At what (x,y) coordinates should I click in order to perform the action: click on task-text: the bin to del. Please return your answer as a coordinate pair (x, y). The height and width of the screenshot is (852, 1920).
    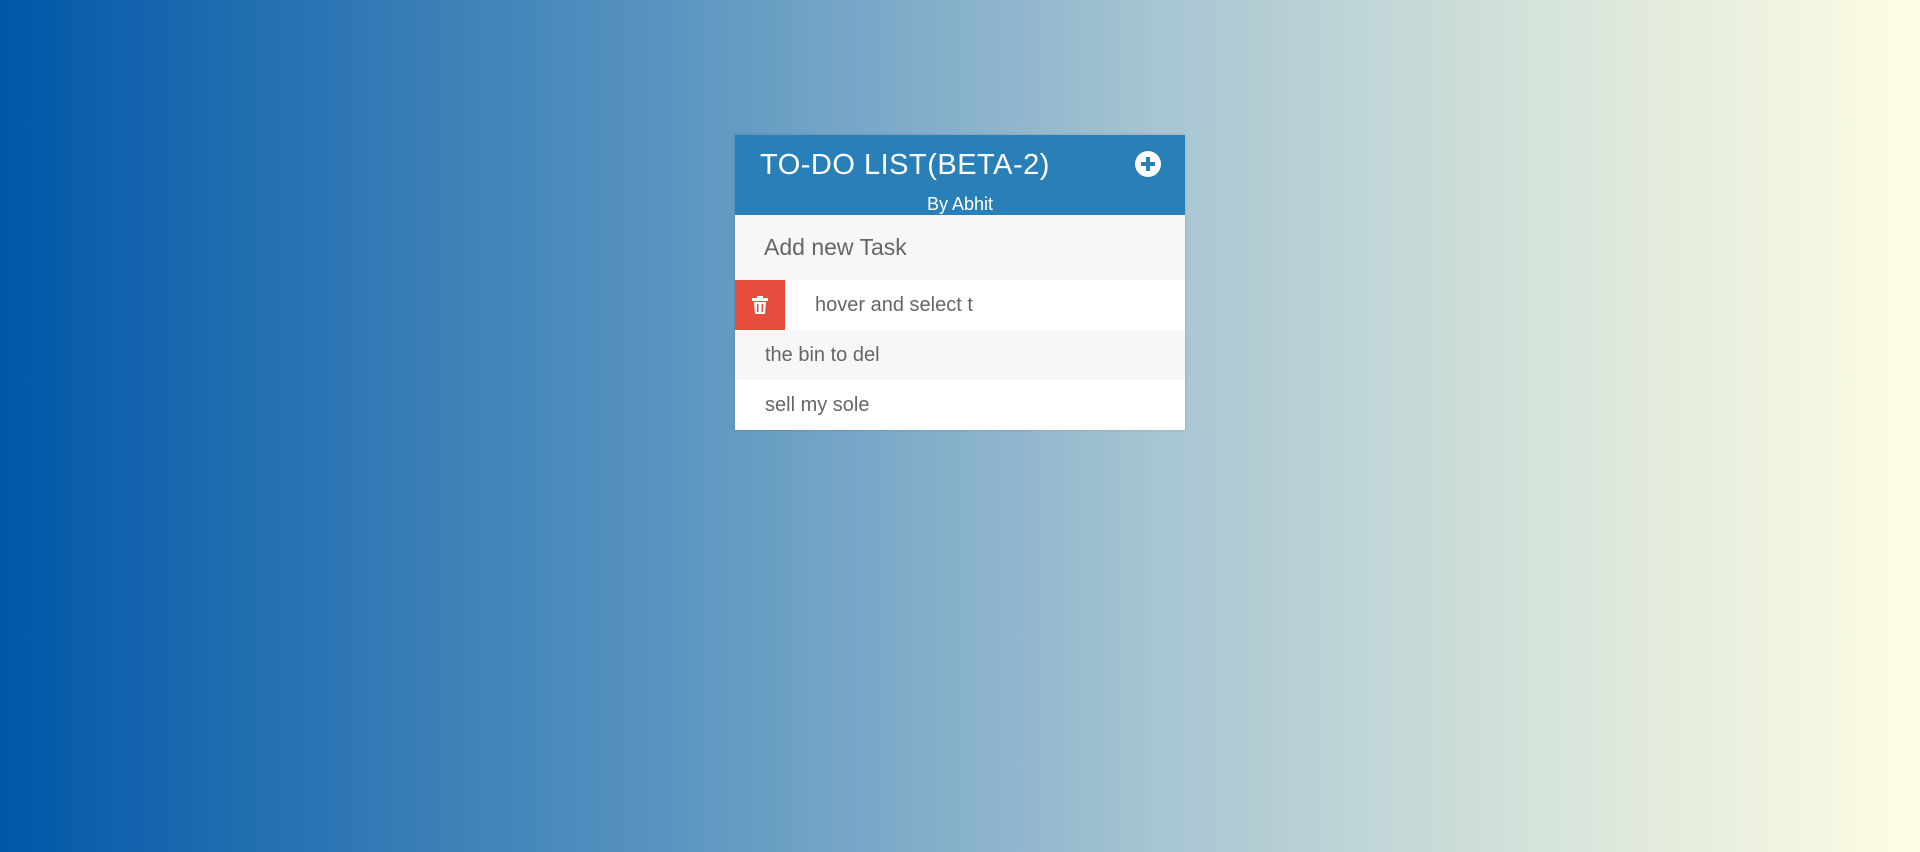
    Looking at the image, I should click on (822, 355).